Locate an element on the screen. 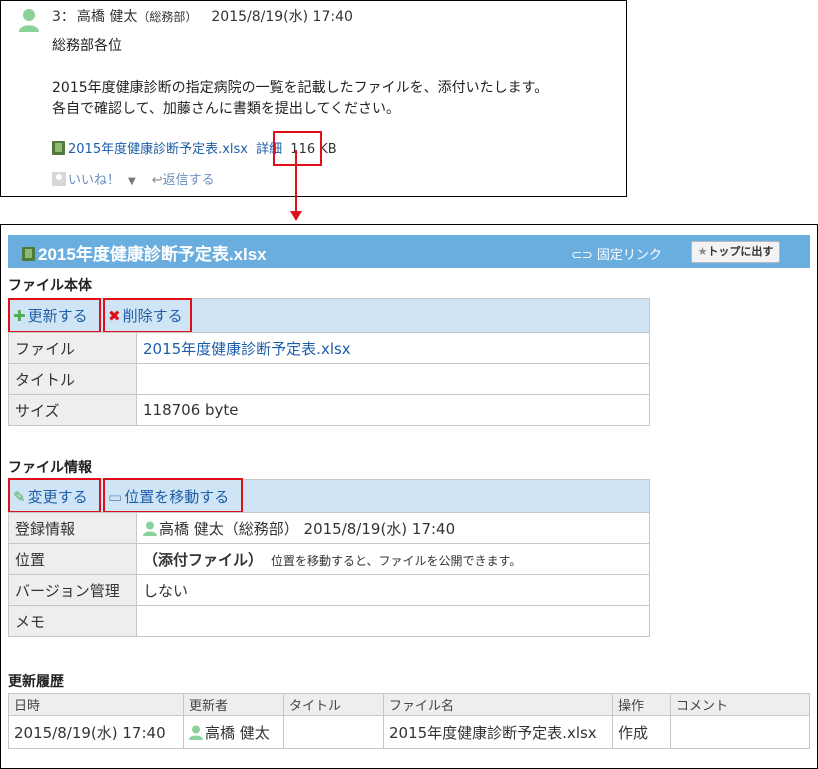 The image size is (818, 769). file-key: ファイル is located at coordinates (72, 348).